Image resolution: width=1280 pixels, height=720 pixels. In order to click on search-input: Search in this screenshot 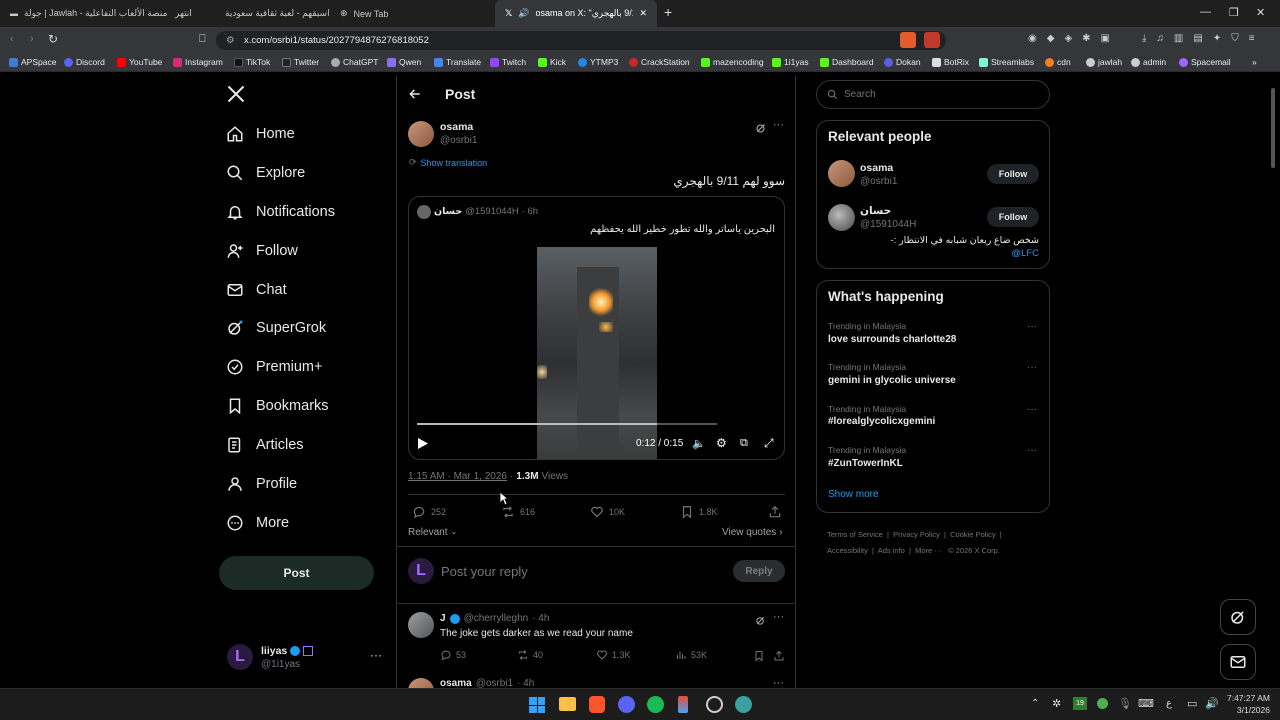, I will do `click(933, 94)`.